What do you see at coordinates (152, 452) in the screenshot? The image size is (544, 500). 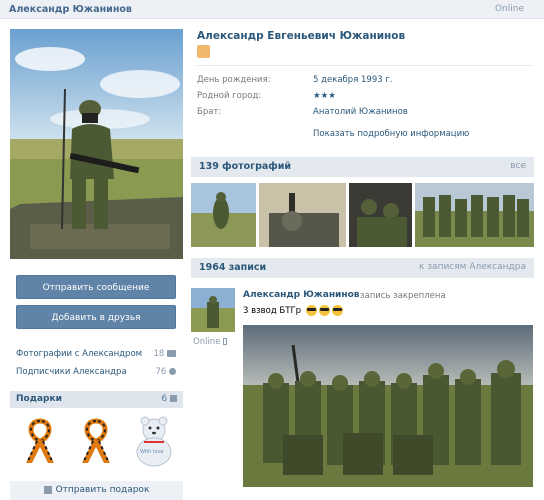 I see `gift-bear-text: With love` at bounding box center [152, 452].